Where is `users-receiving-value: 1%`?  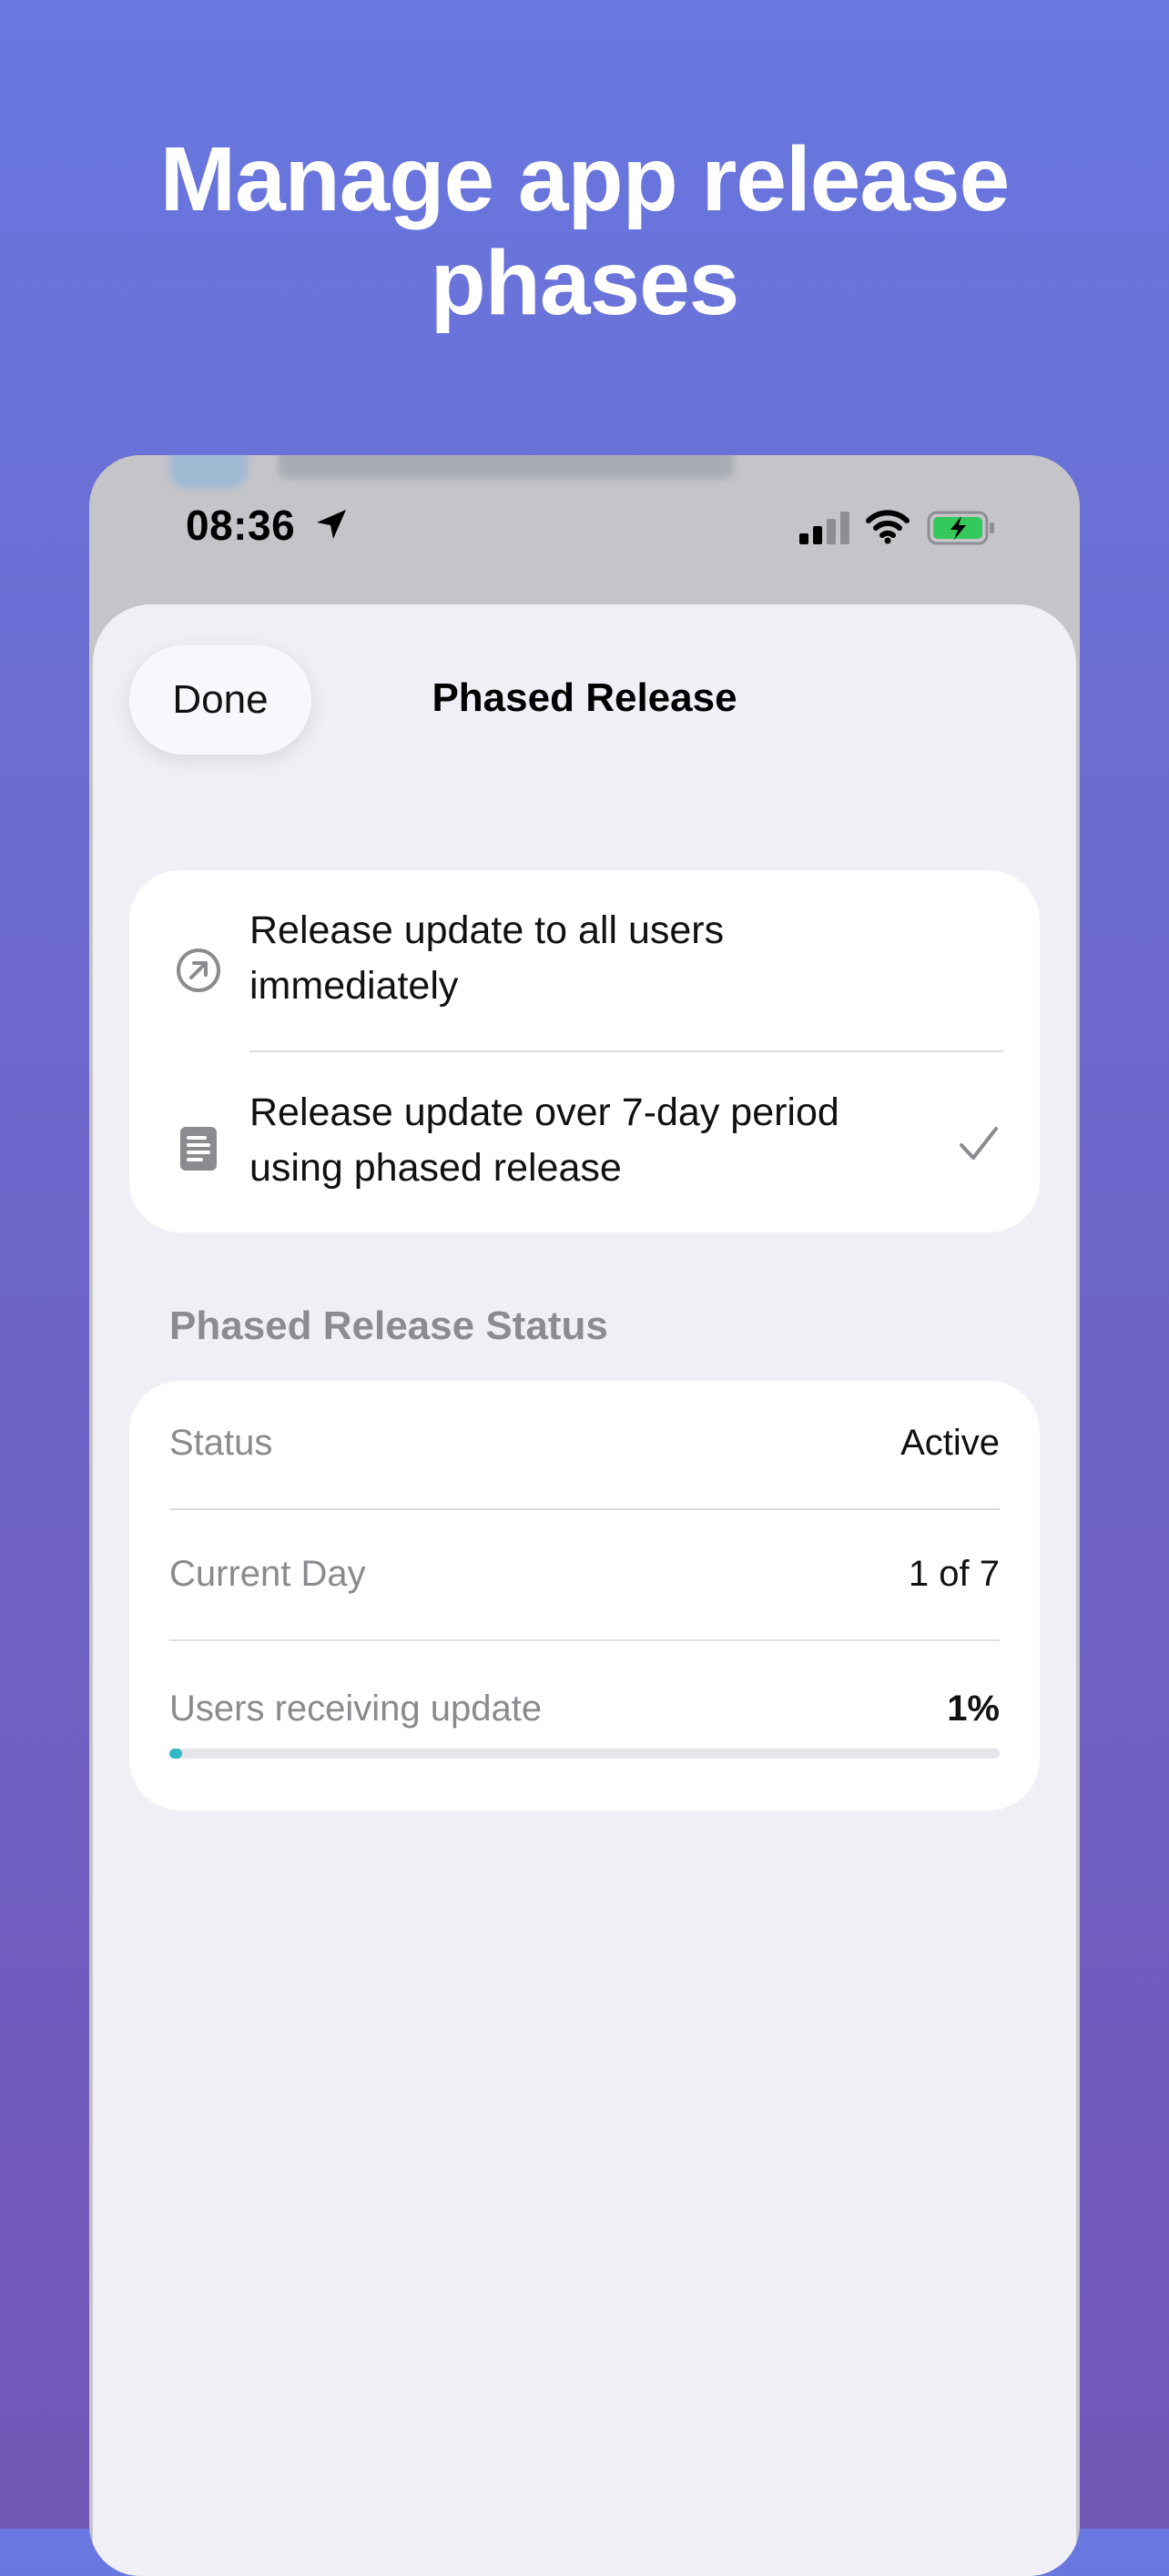
users-receiving-value: 1% is located at coordinates (973, 1709).